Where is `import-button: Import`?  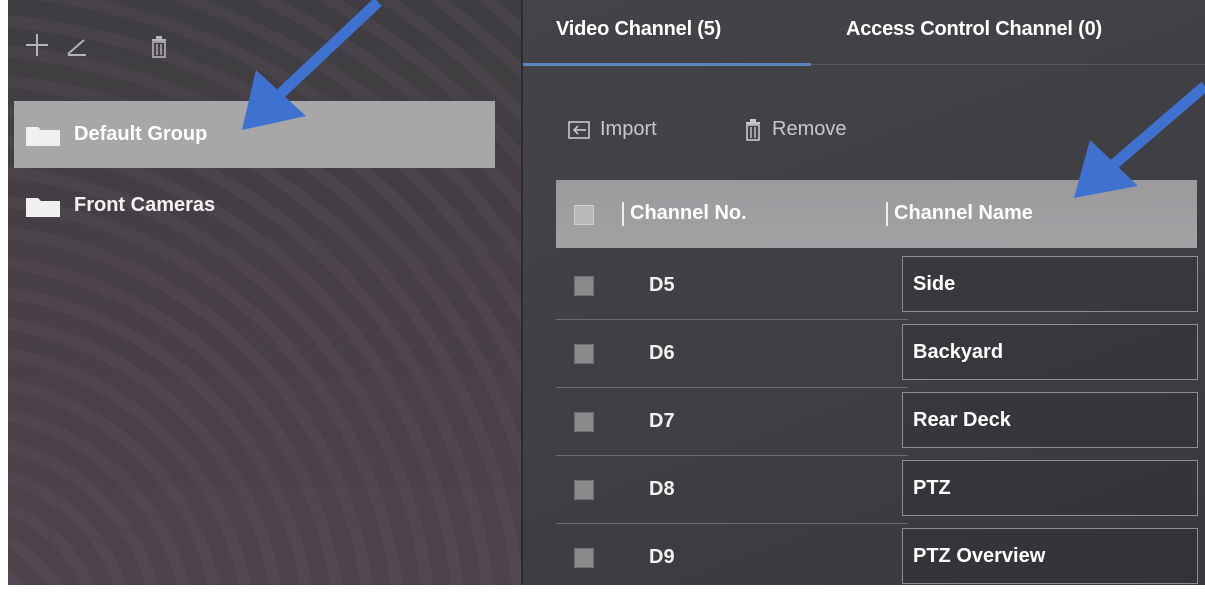
import-button: Import is located at coordinates (612, 129).